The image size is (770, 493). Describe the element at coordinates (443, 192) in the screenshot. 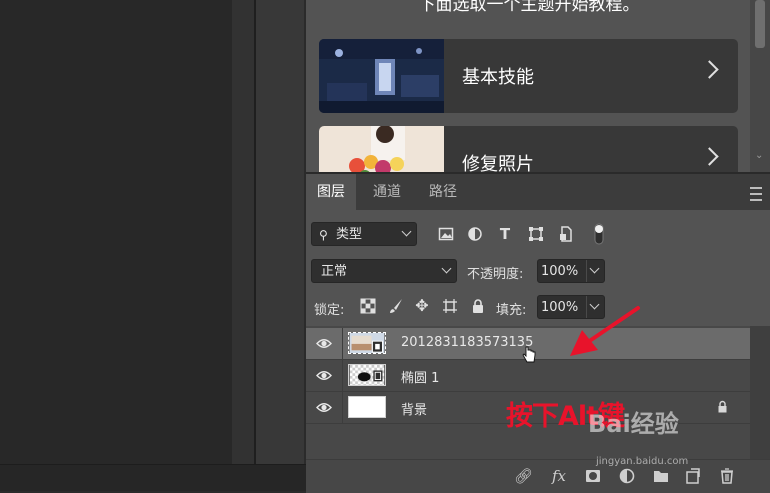

I see `tab-paths: 路径` at that location.